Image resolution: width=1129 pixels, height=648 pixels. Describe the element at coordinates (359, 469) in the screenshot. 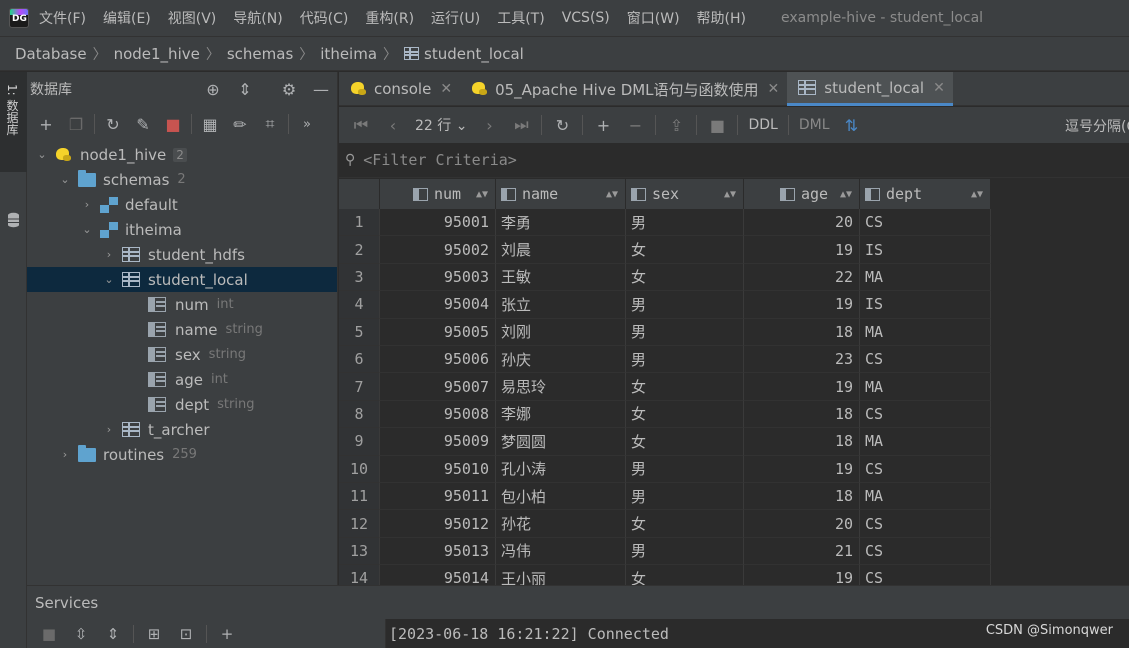

I see `row-number-cell: 10` at that location.